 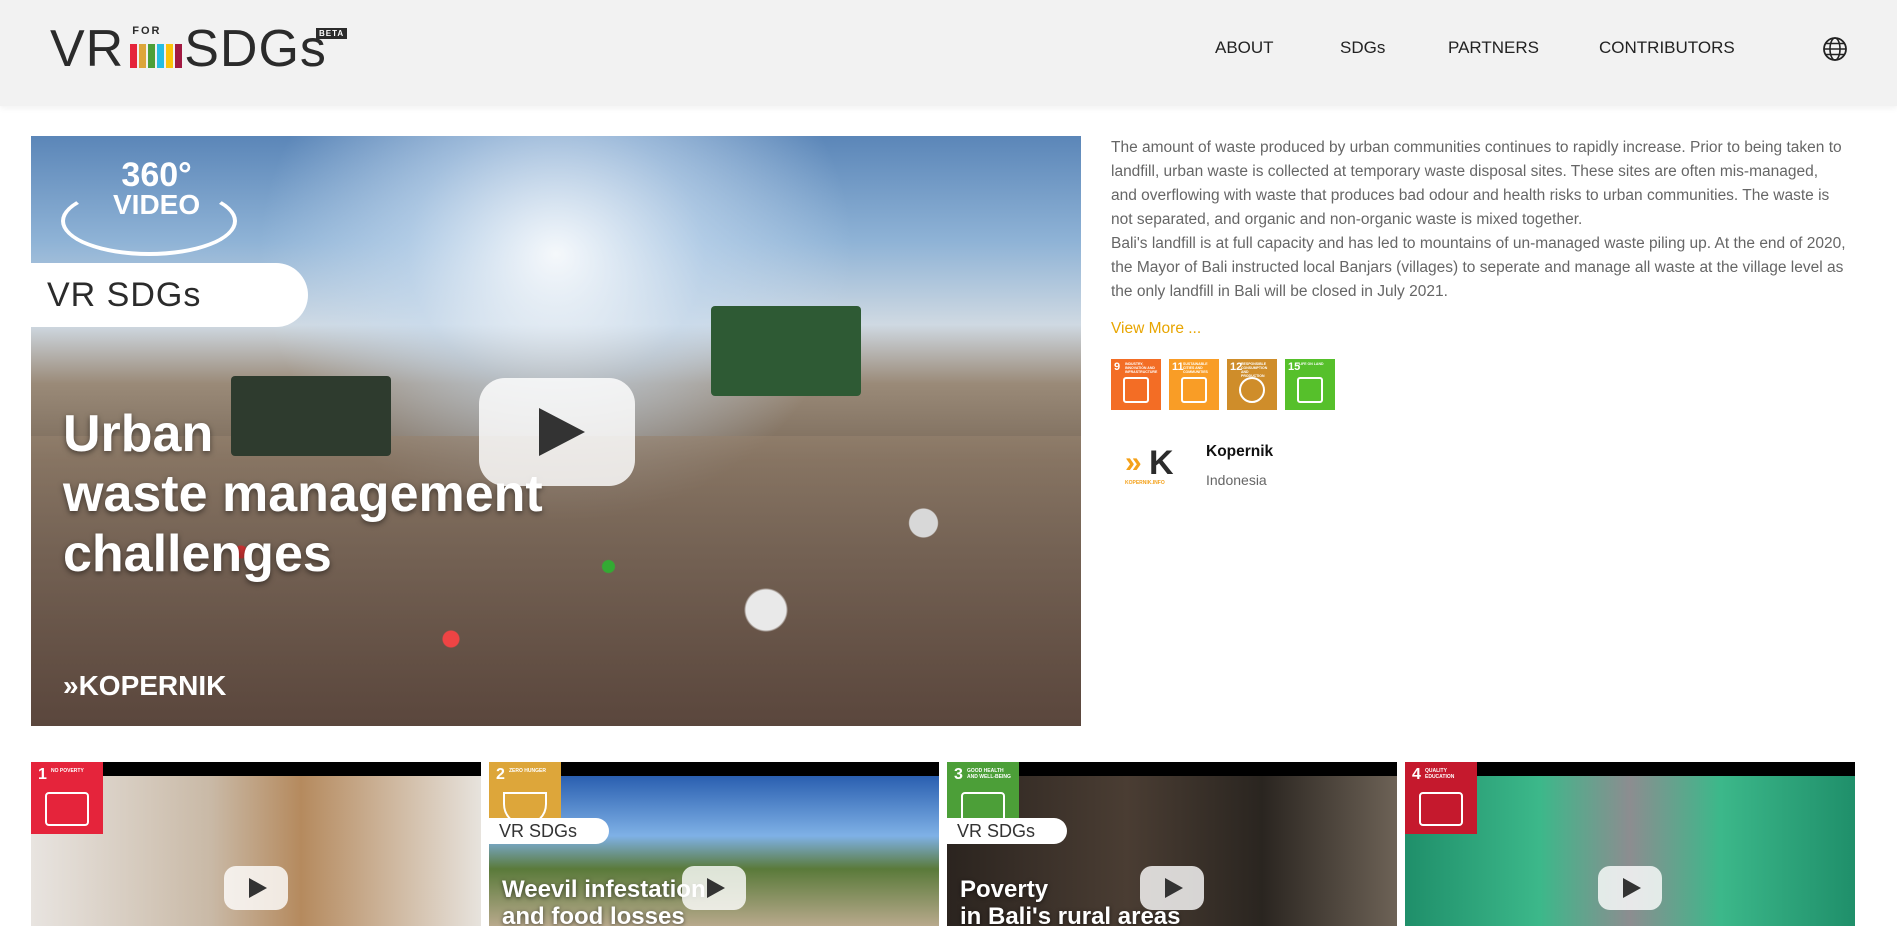 I want to click on hero-partner-watermark: »KOPERNIK, so click(x=145, y=685).